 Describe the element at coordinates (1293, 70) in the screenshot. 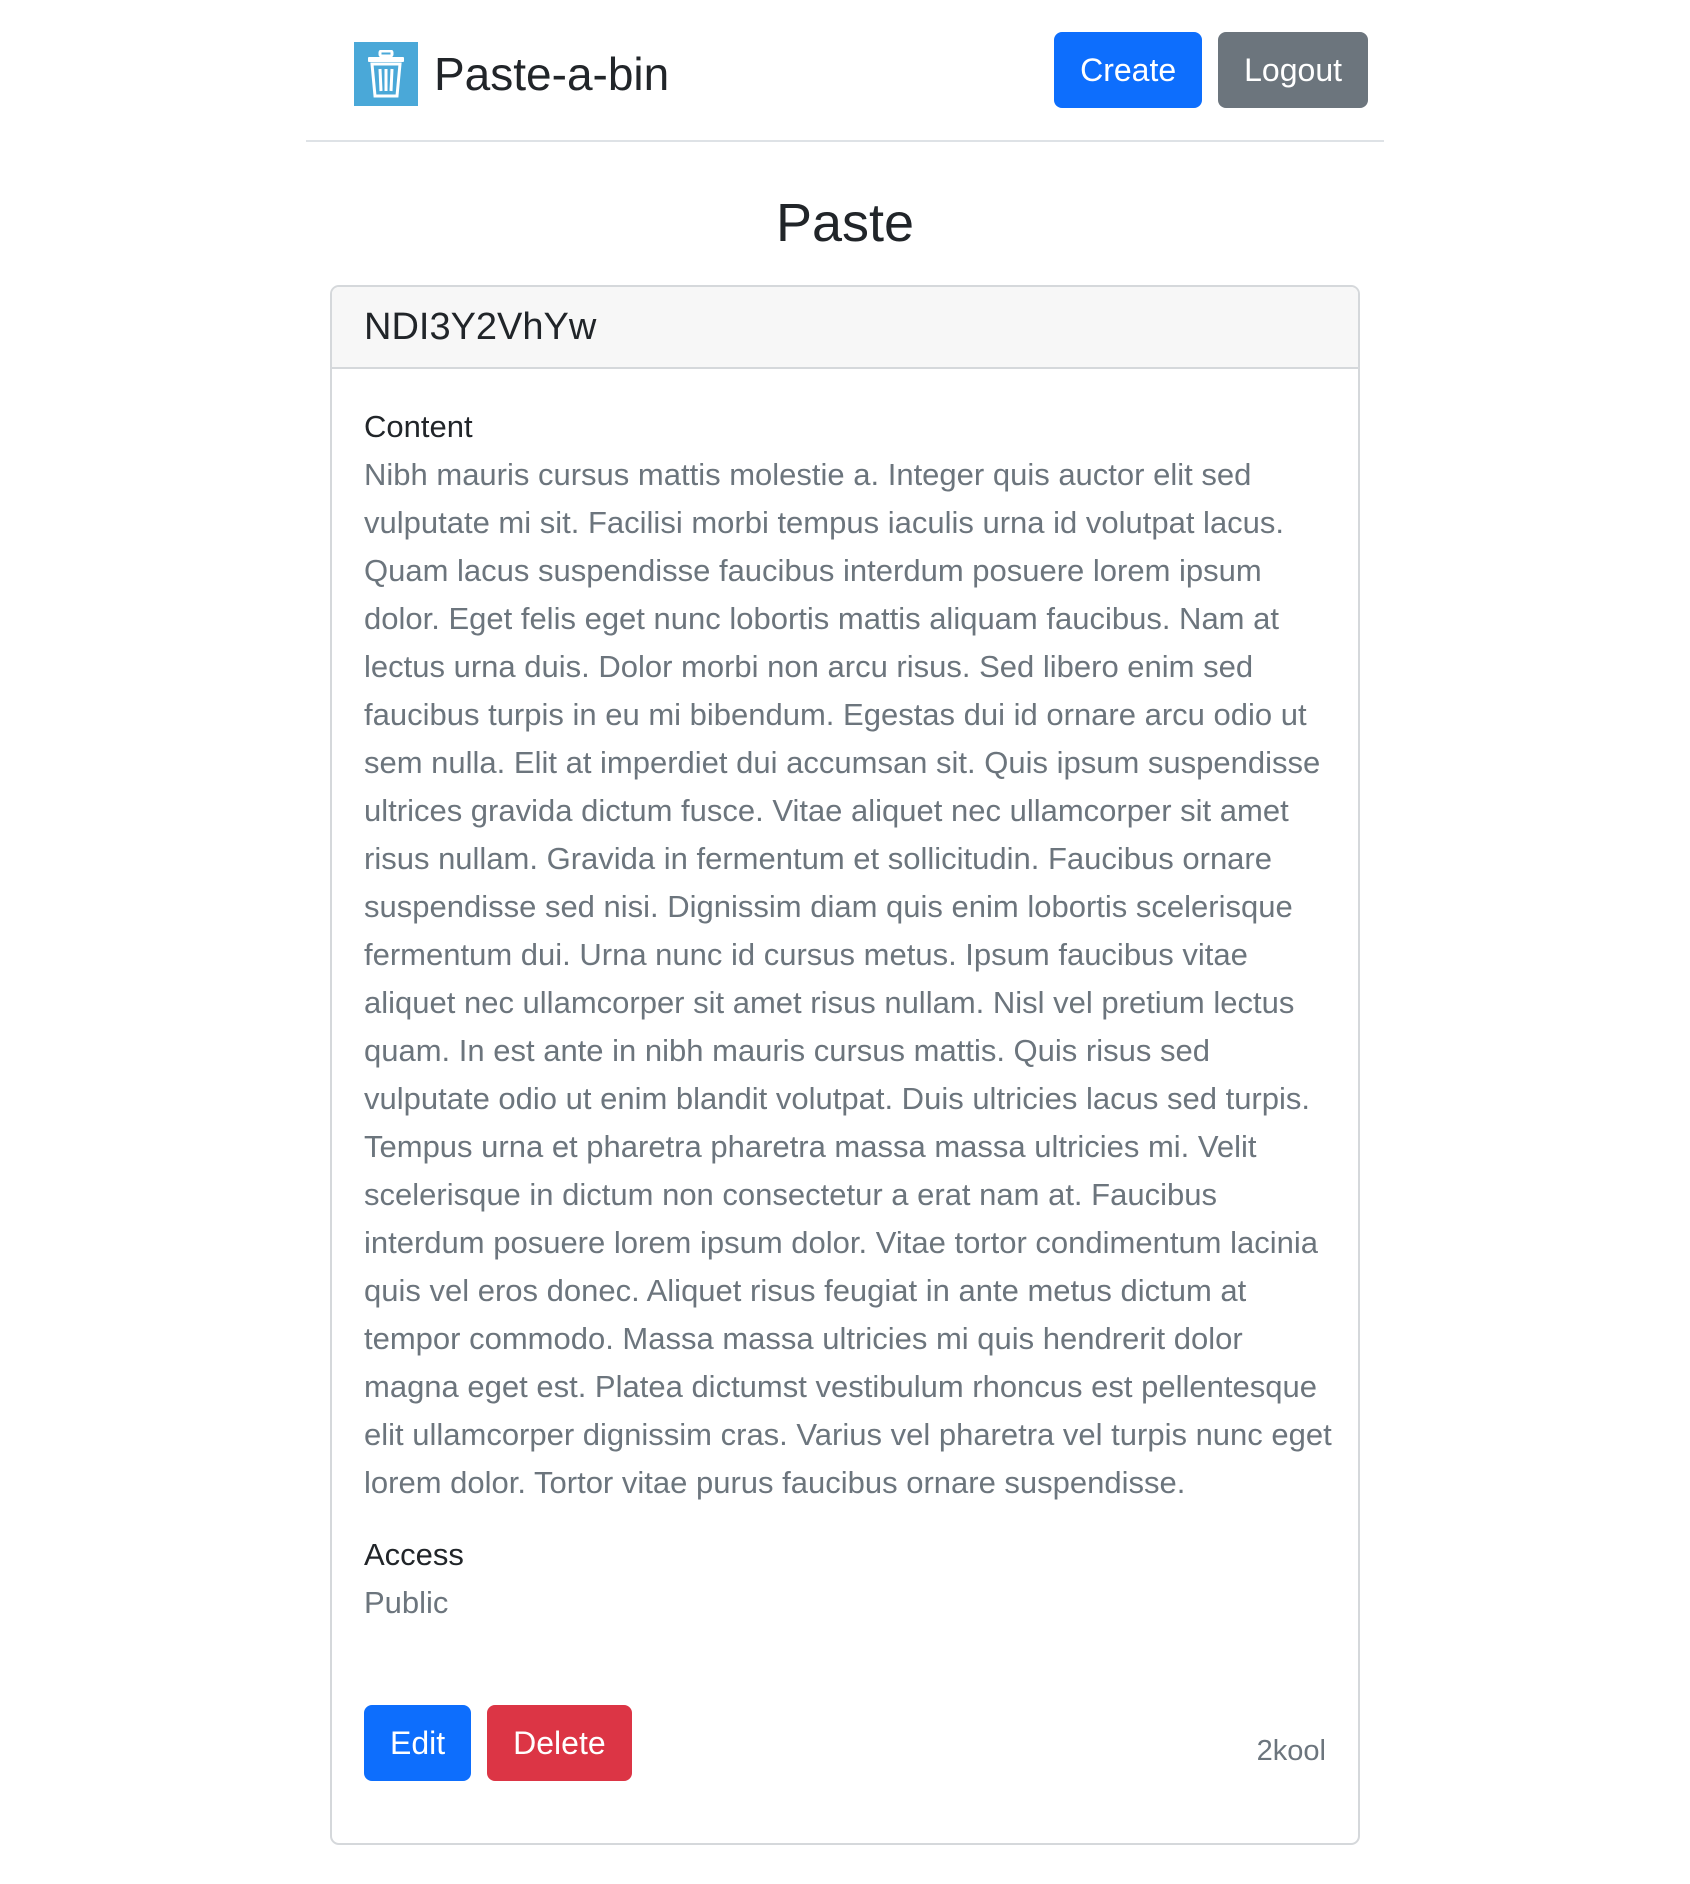

I see `logout-button: Logout` at that location.